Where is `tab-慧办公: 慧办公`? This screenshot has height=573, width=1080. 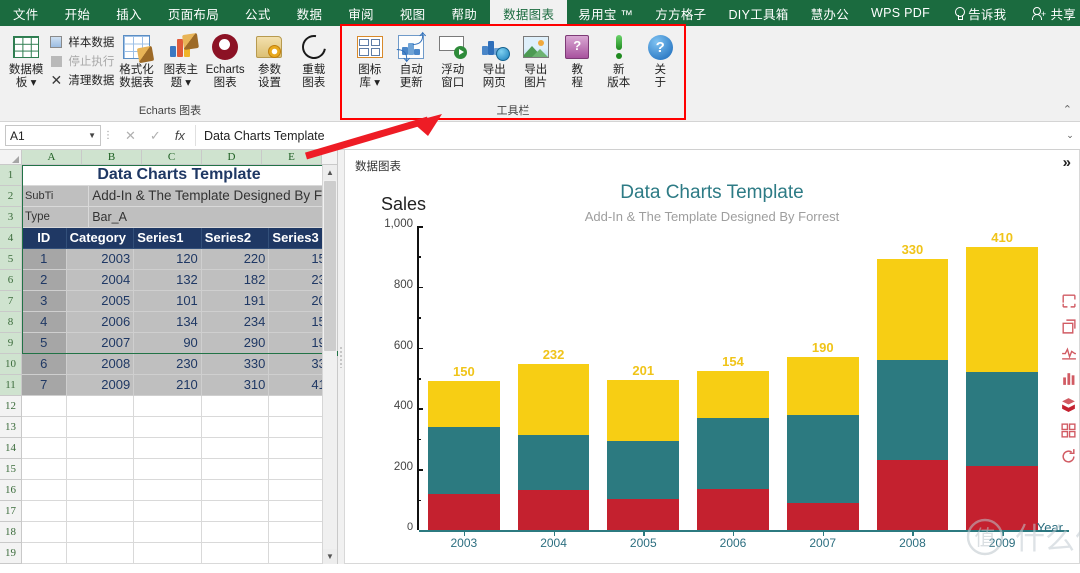
tab-慧办公: 慧办公 is located at coordinates (830, 13).